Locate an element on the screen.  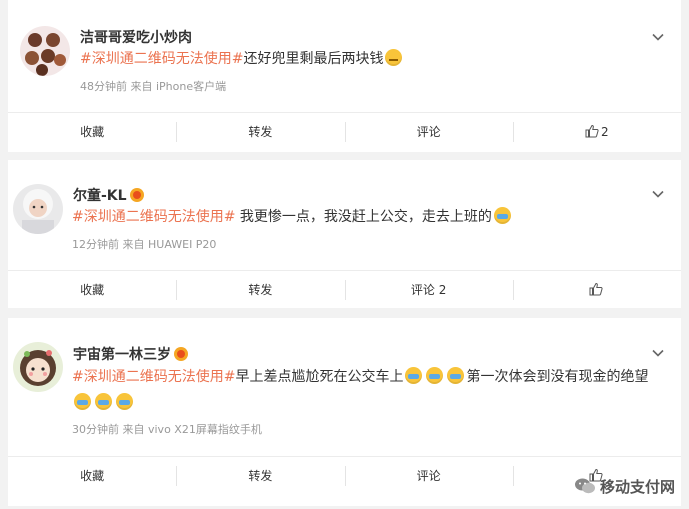
watermark: 移动支付网 is located at coordinates (624, 486).